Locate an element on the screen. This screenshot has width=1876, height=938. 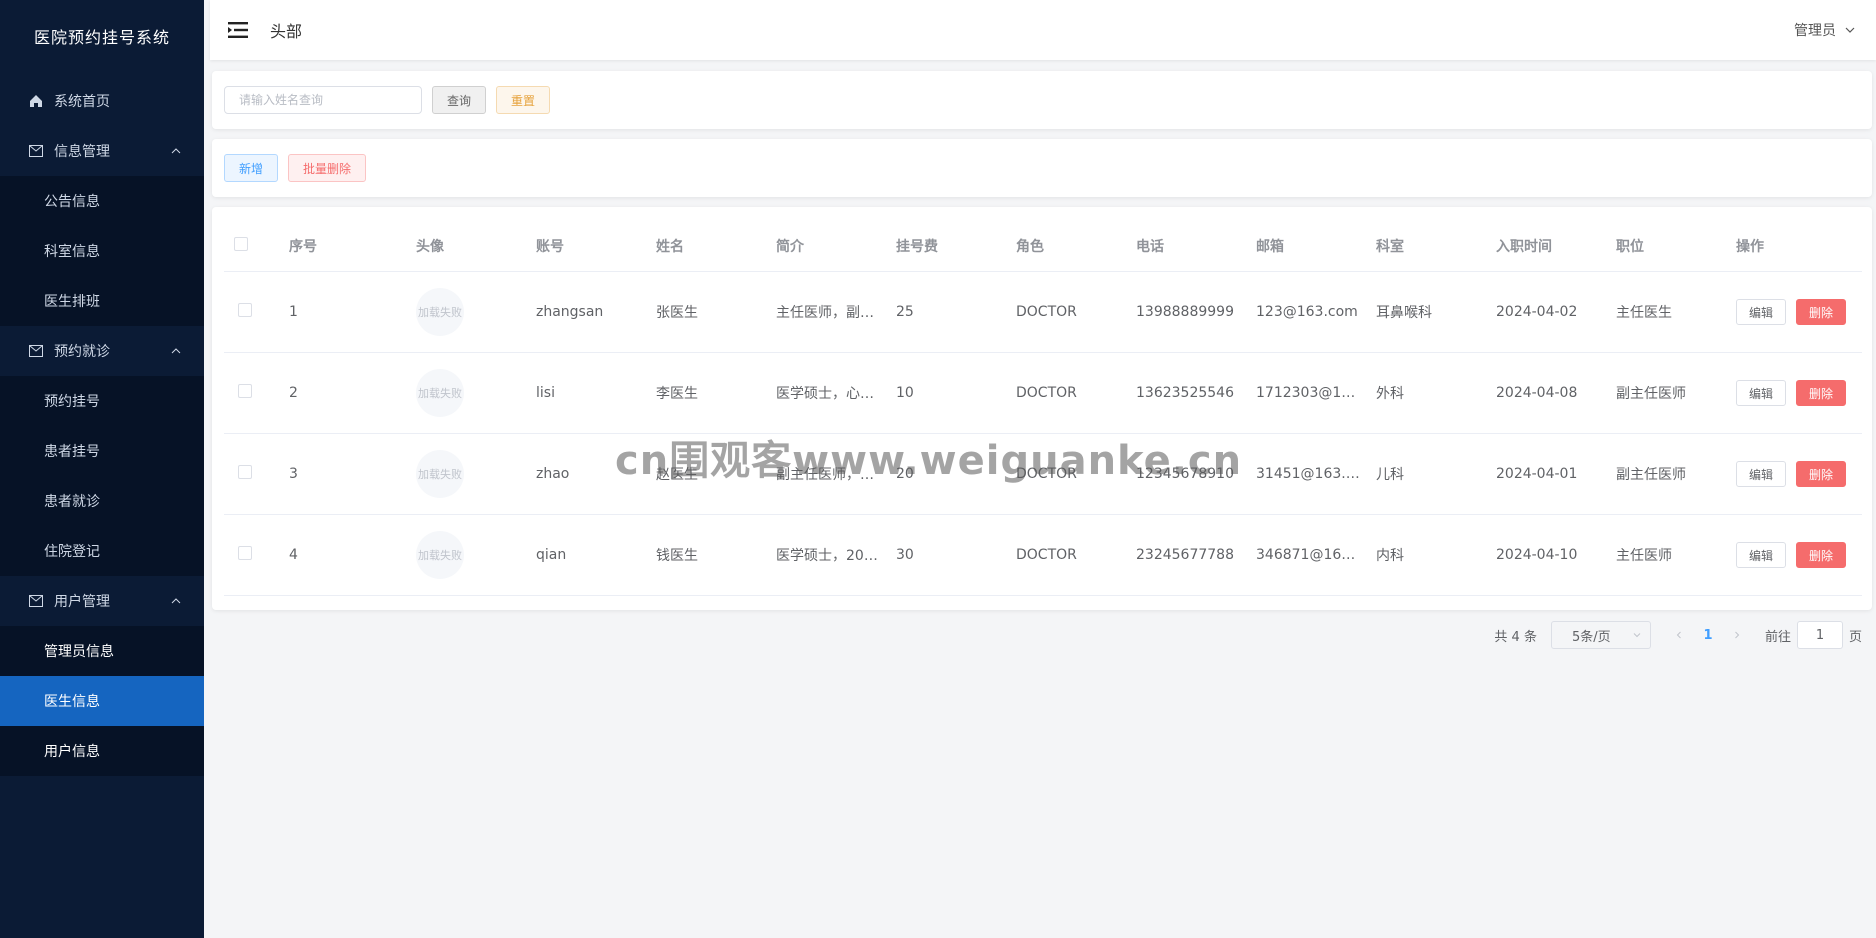
user-dropdown: 管理员 is located at coordinates (1825, 30).